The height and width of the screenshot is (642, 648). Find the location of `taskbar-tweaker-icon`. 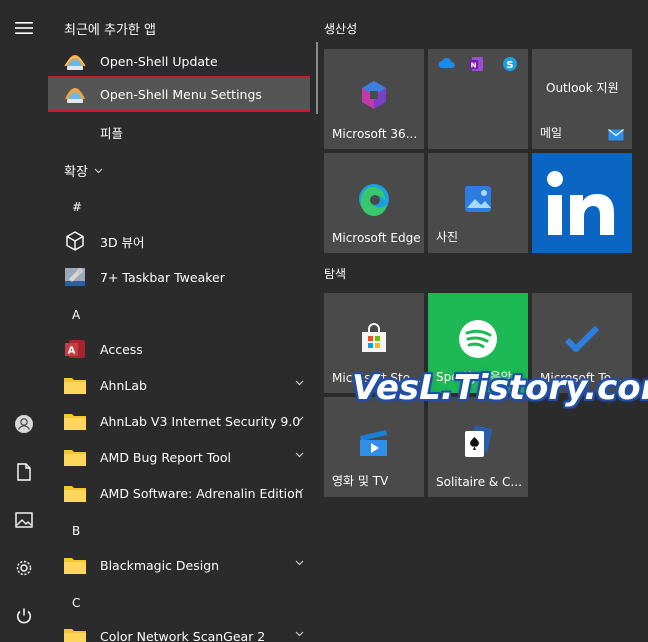

taskbar-tweaker-icon is located at coordinates (75, 277).